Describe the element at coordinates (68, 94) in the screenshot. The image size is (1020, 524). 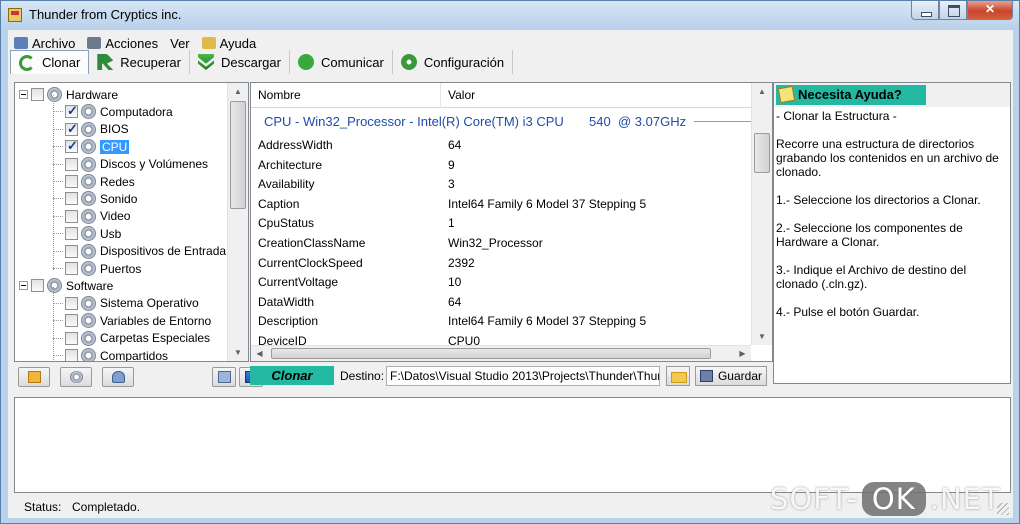
I see `tree-node: Hardware` at that location.